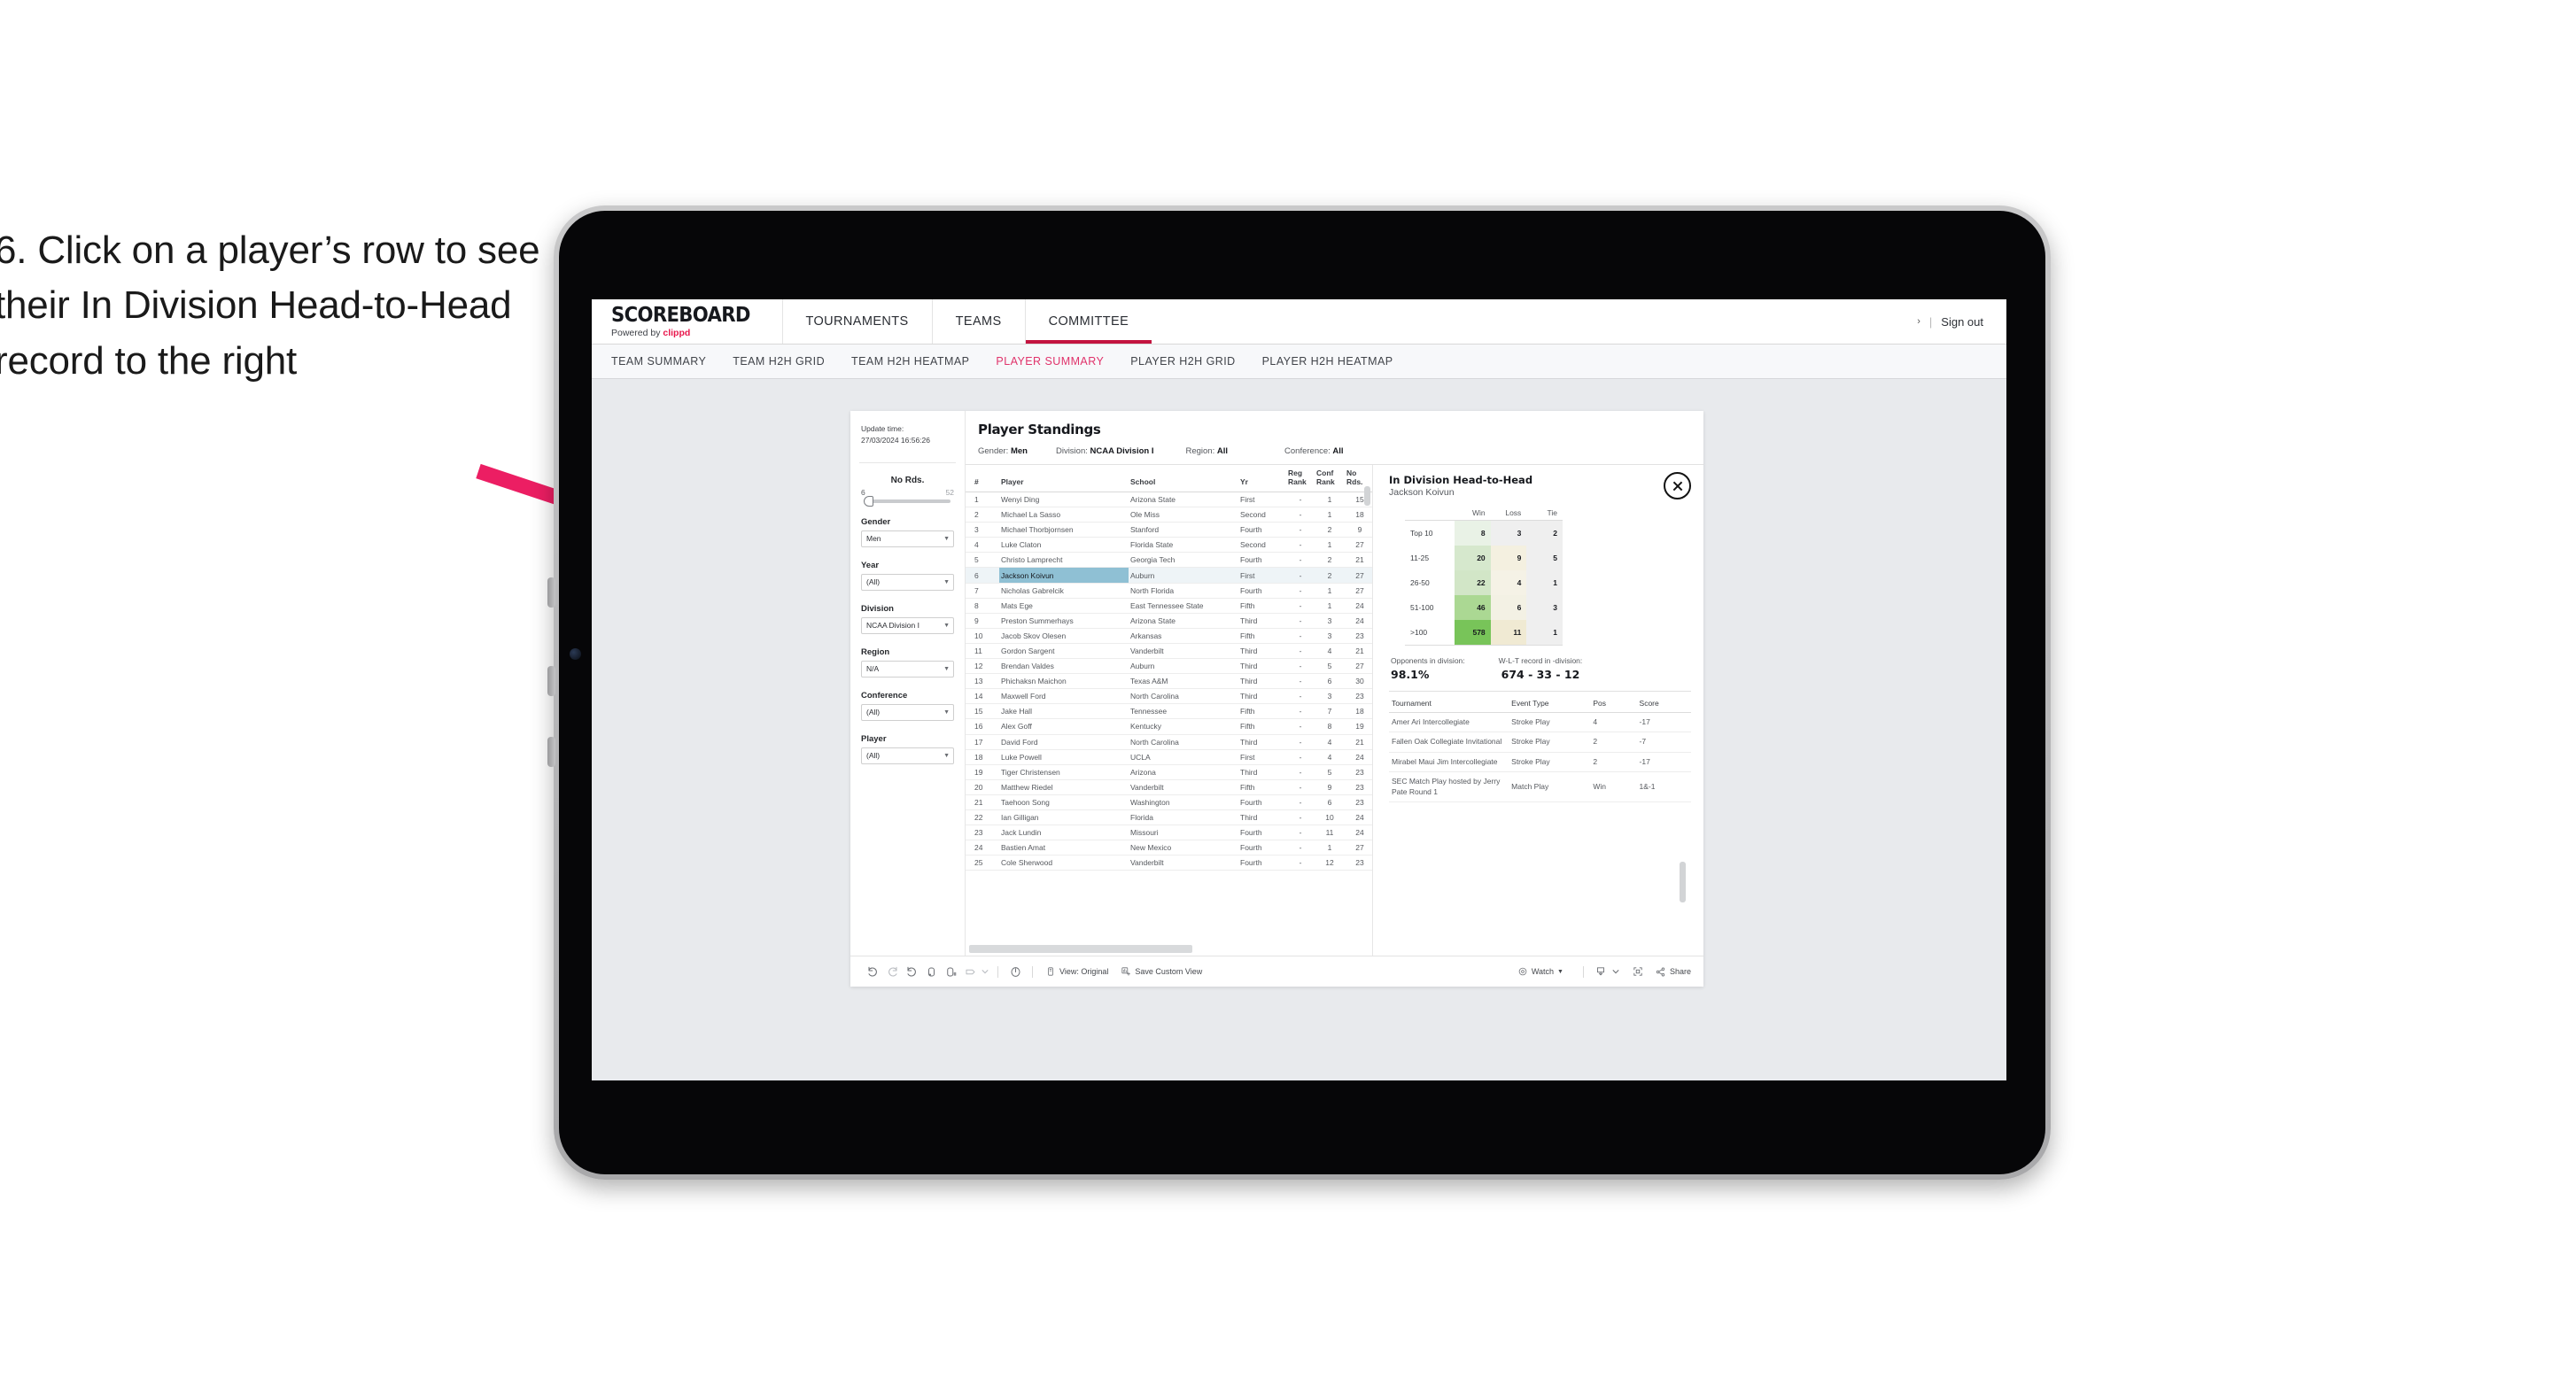 The width and height of the screenshot is (2576, 1386). I want to click on table-row: 10Jacob Skov OlesenArkansasFifth-3230, so click(1169, 636).